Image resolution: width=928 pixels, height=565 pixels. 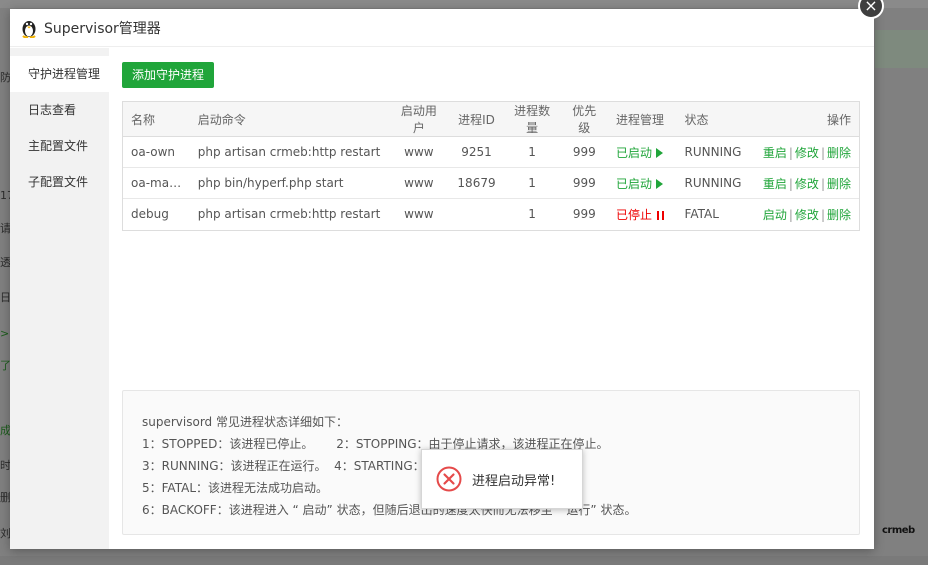 What do you see at coordinates (168, 75) in the screenshot?
I see `add-process-button: 添加守护进程` at bounding box center [168, 75].